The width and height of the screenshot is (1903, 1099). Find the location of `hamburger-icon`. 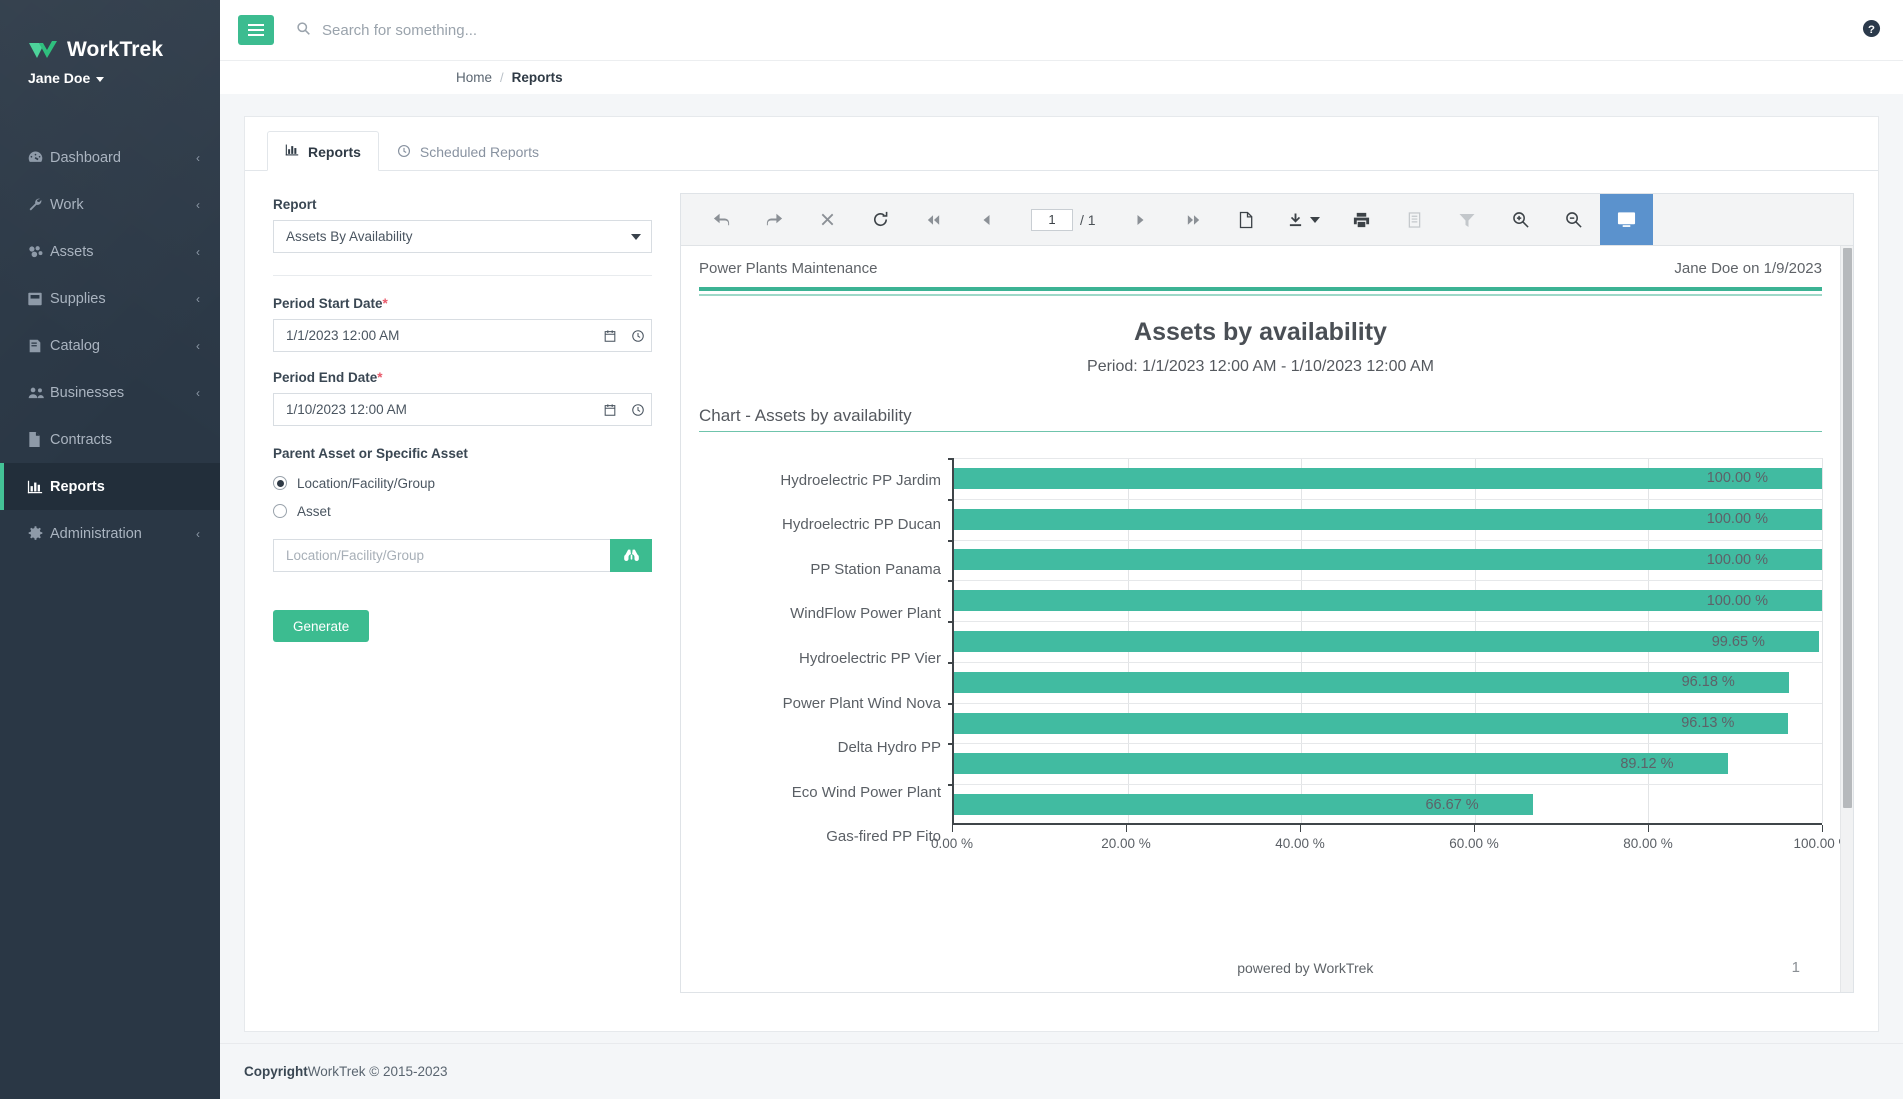

hamburger-icon is located at coordinates (256, 30).